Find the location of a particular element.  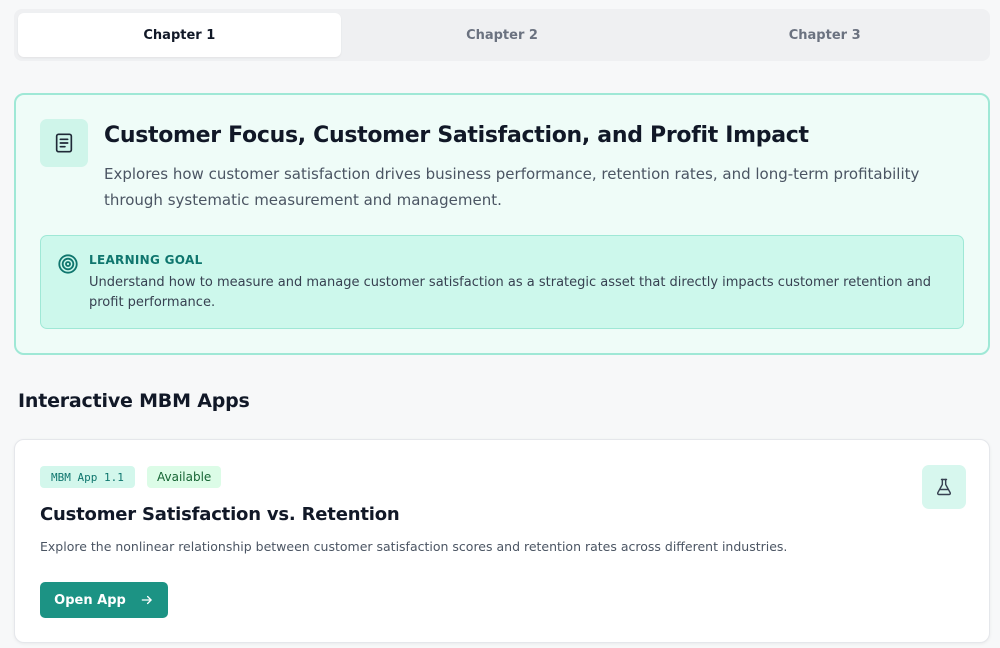

open-app-button: Open App is located at coordinates (104, 600).